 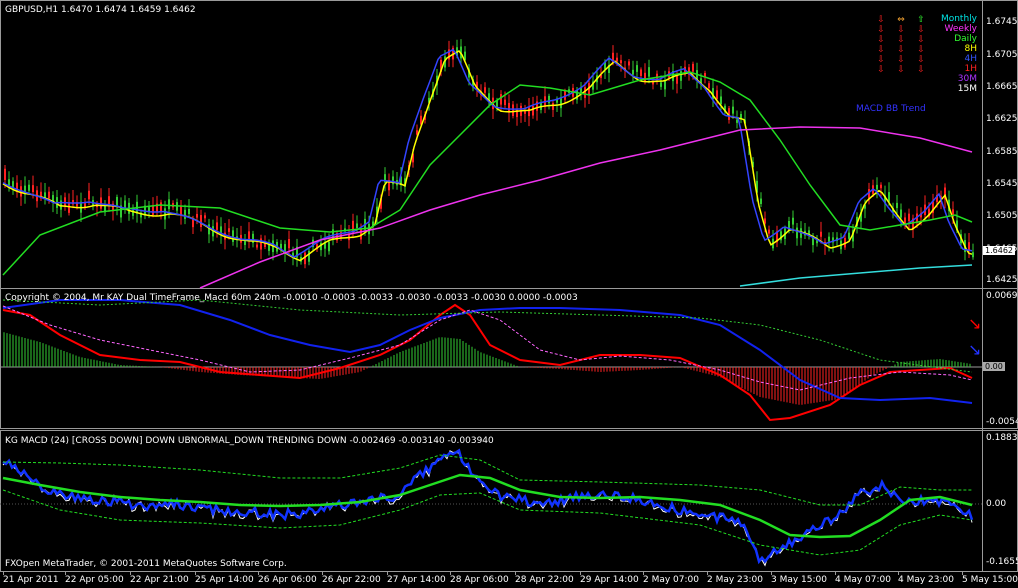 I want to click on main-ytick: 1.6545, so click(x=1002, y=184).